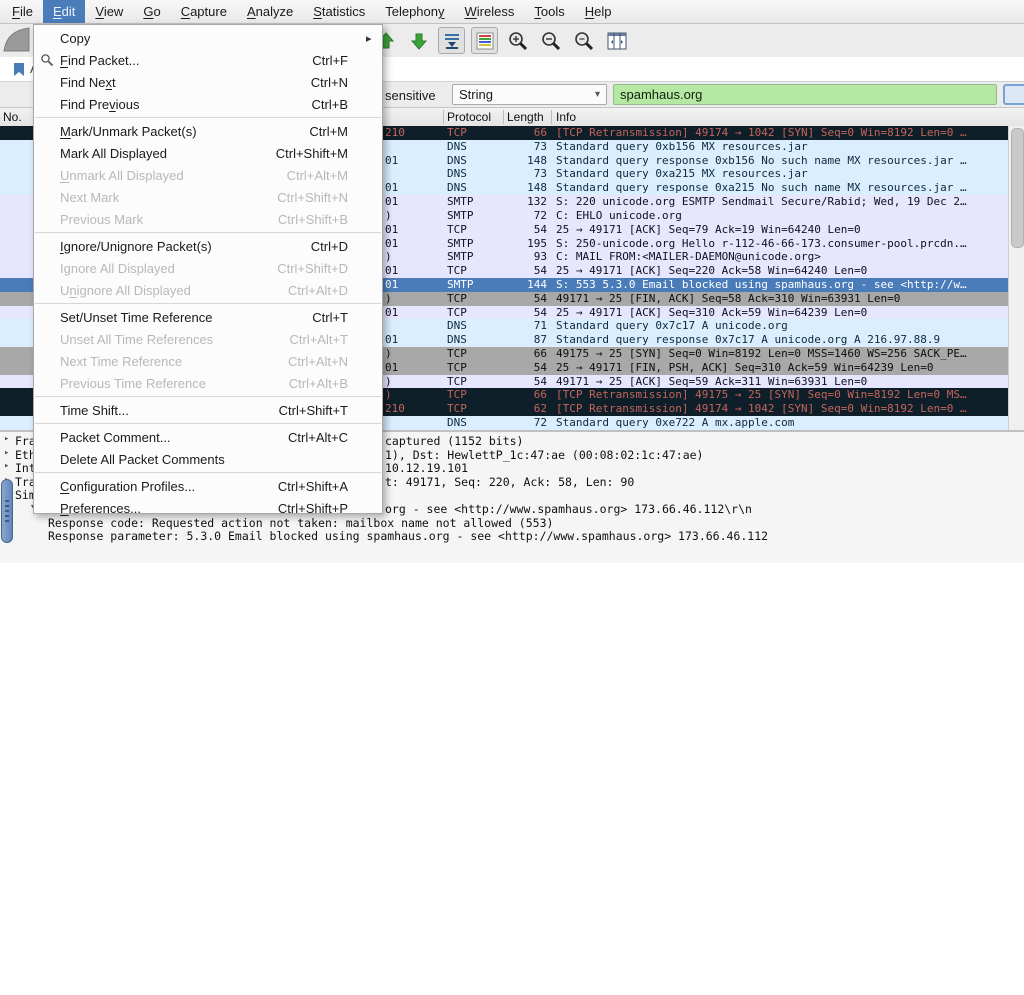  Describe the element at coordinates (122, 175) in the screenshot. I see `menu-item-label: Unmark All Displayed` at that location.